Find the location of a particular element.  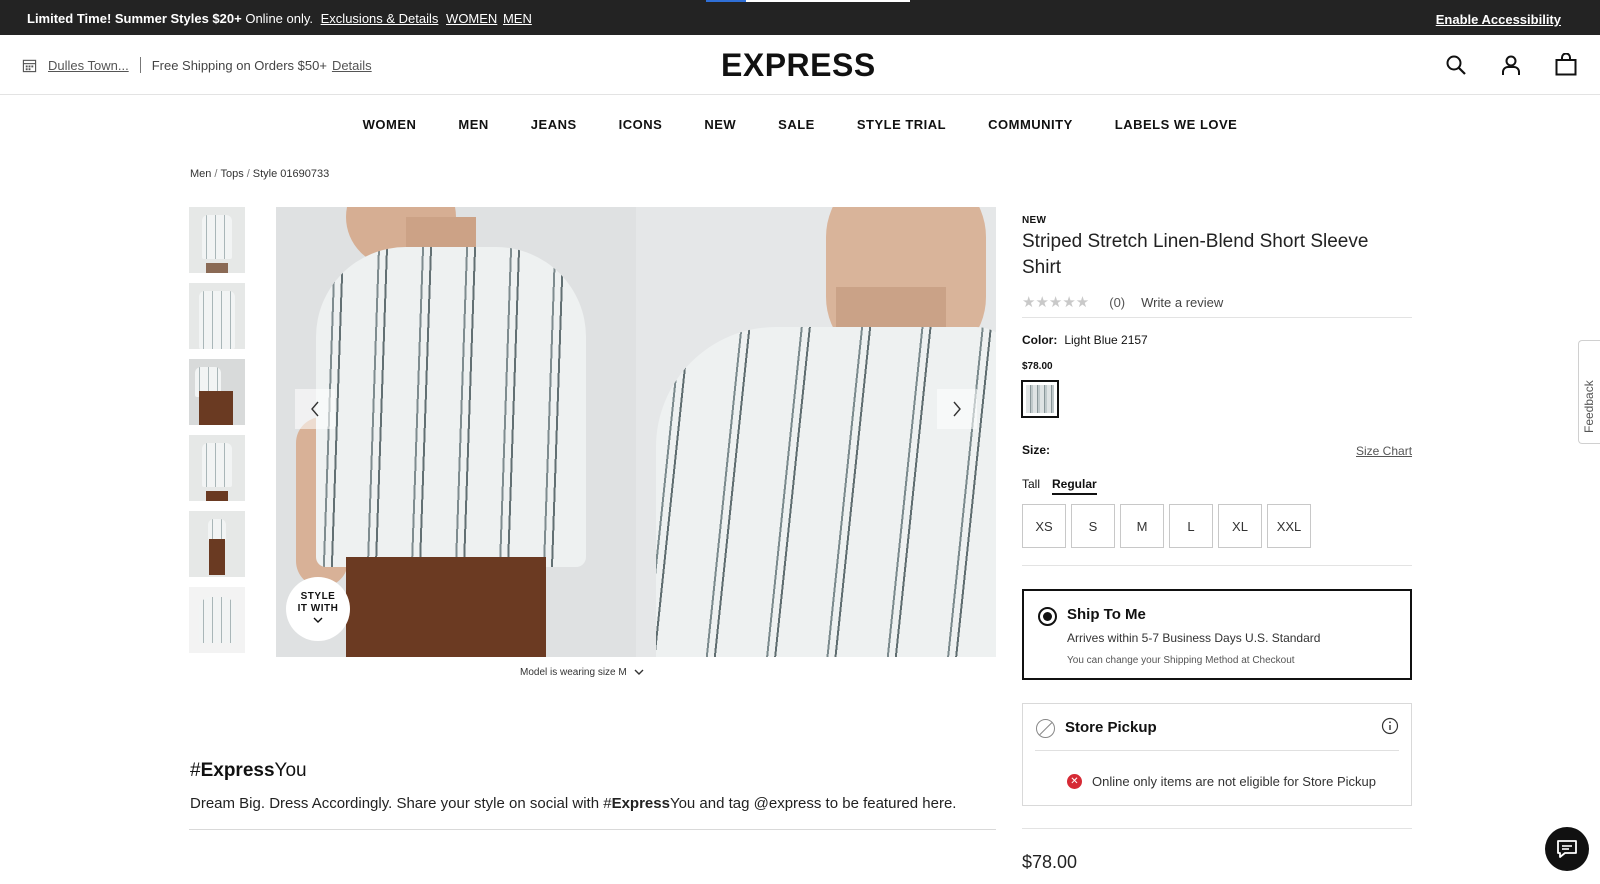

nav-new: NEW is located at coordinates (720, 124).